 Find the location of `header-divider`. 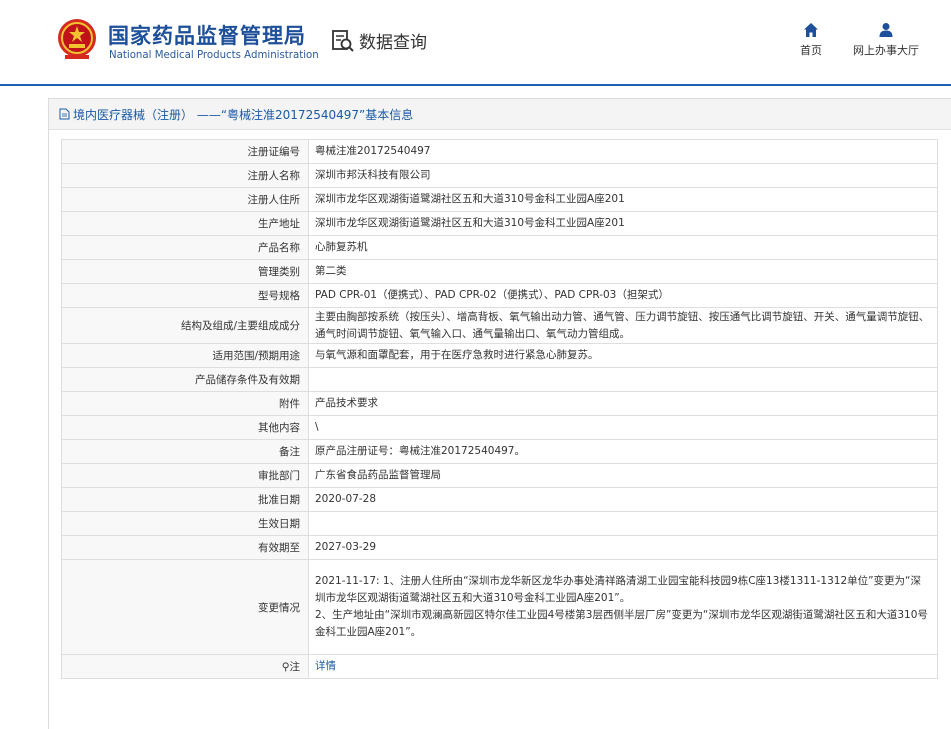

header-divider is located at coordinates (475, 85).